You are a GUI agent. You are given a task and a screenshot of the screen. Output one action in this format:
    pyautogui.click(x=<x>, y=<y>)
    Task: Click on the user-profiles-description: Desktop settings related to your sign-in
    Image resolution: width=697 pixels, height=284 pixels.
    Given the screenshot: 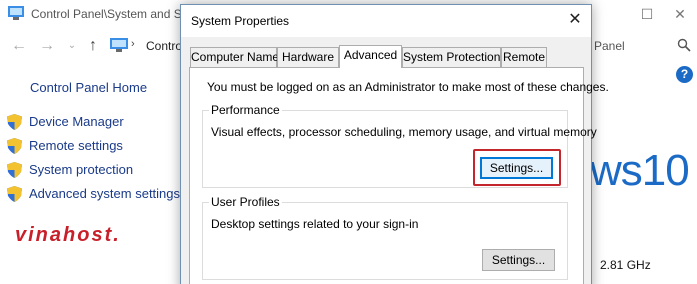 What is the action you would take?
    pyautogui.click(x=315, y=224)
    